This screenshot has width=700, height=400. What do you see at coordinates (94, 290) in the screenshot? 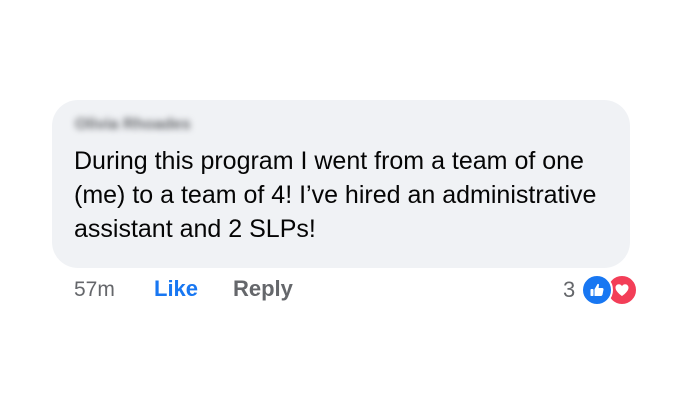
I see `comment-timestamp: 57m` at bounding box center [94, 290].